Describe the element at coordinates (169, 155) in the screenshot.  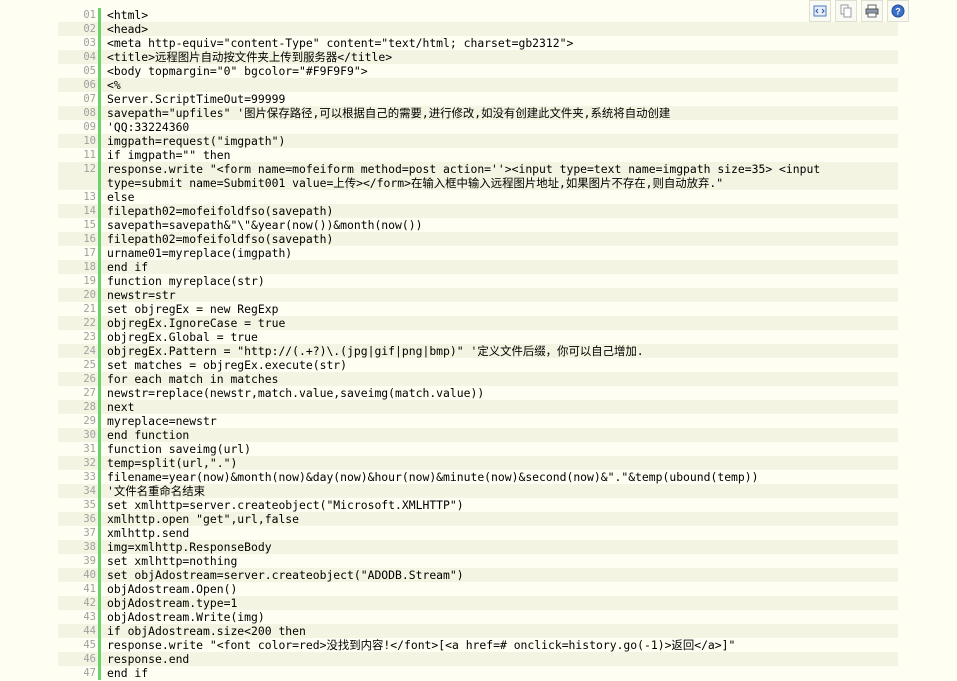
I see `code-text: if imgpath="" then` at that location.